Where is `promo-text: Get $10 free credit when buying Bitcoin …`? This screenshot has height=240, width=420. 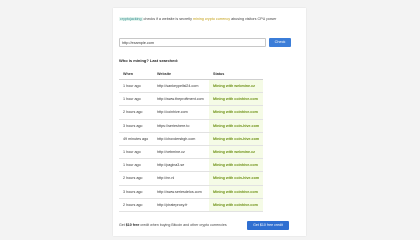
promo-text: Get $10 free credit when buying Bitcoin … is located at coordinates (173, 225).